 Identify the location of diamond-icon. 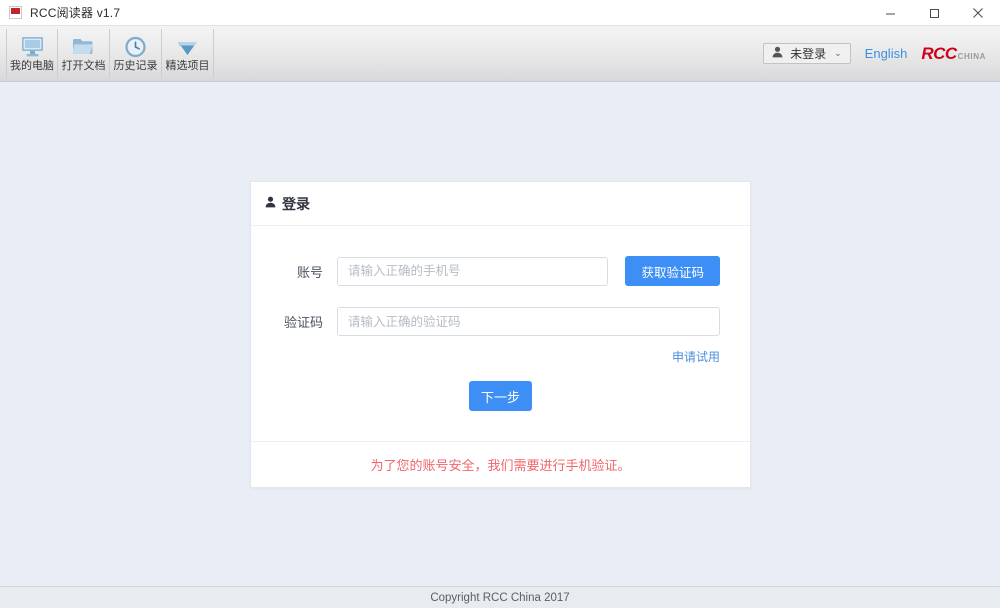
(187, 46).